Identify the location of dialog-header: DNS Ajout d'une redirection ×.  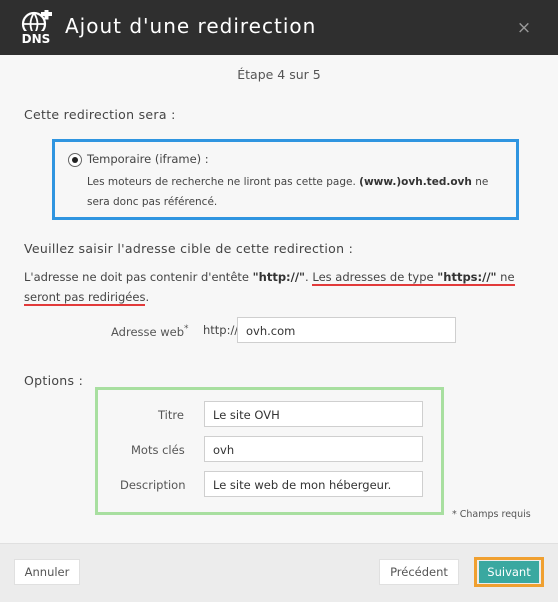
(279, 27).